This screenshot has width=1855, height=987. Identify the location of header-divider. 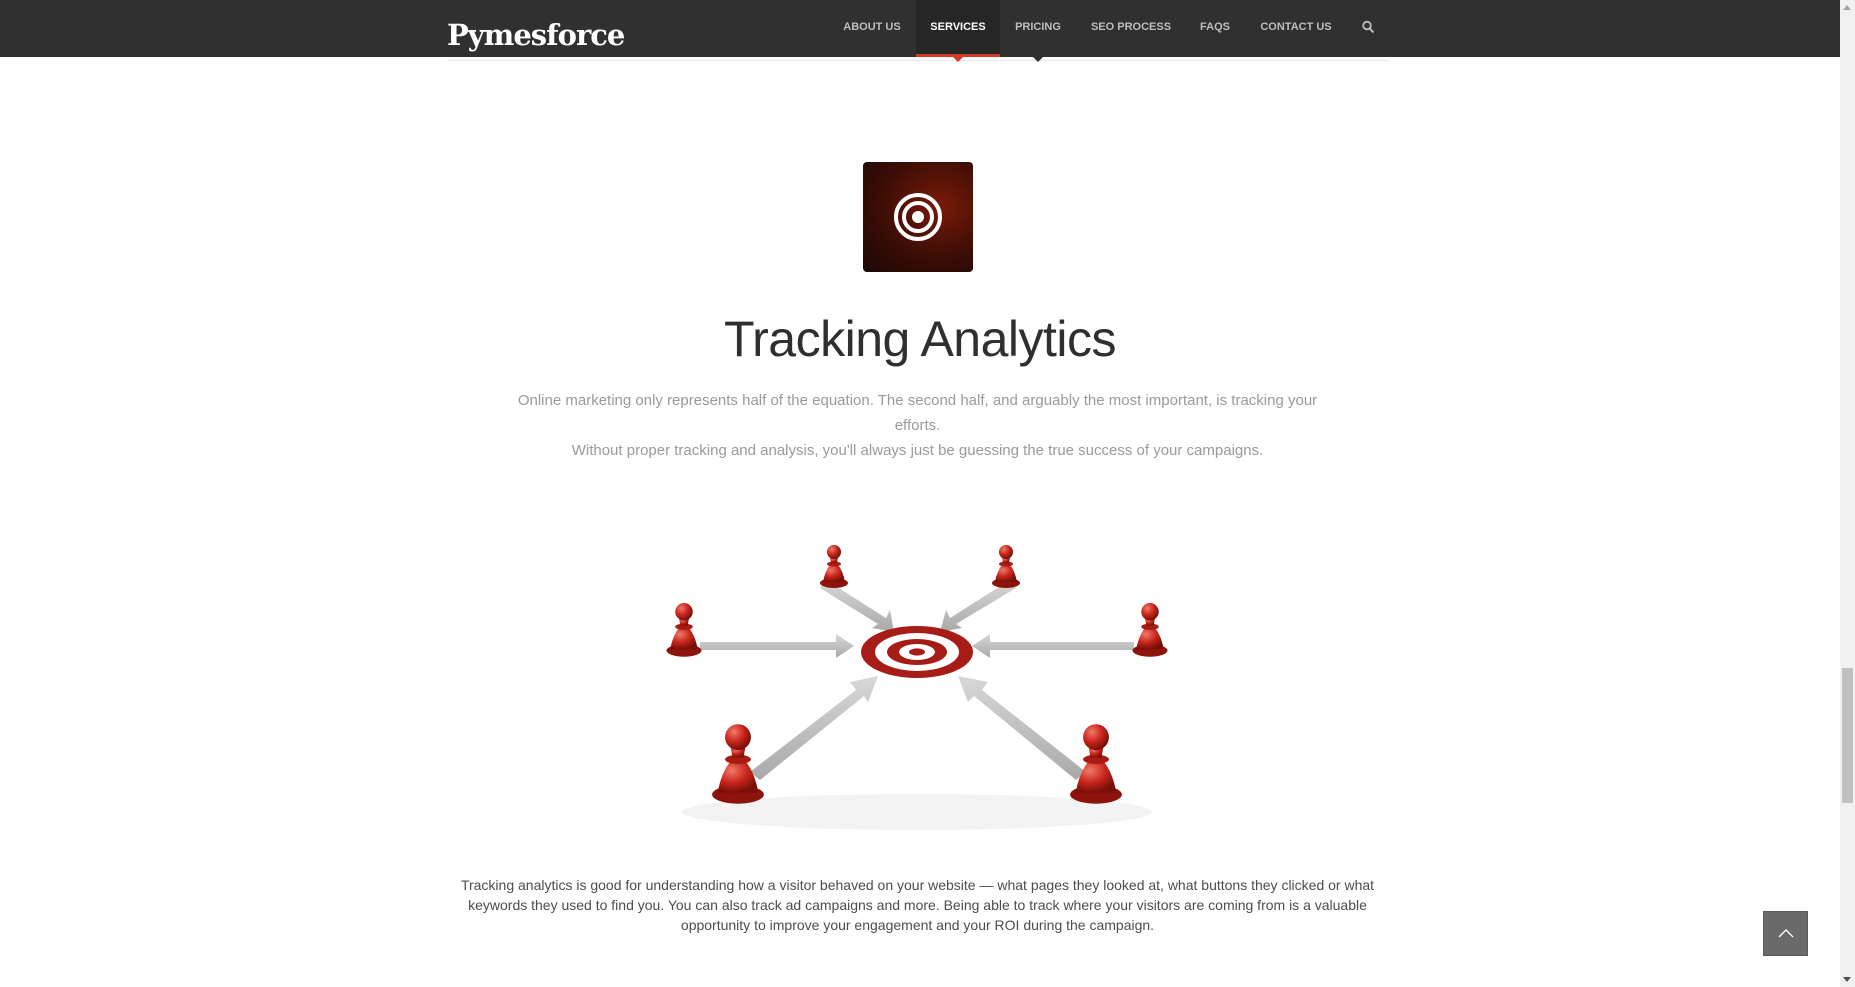
(917, 60).